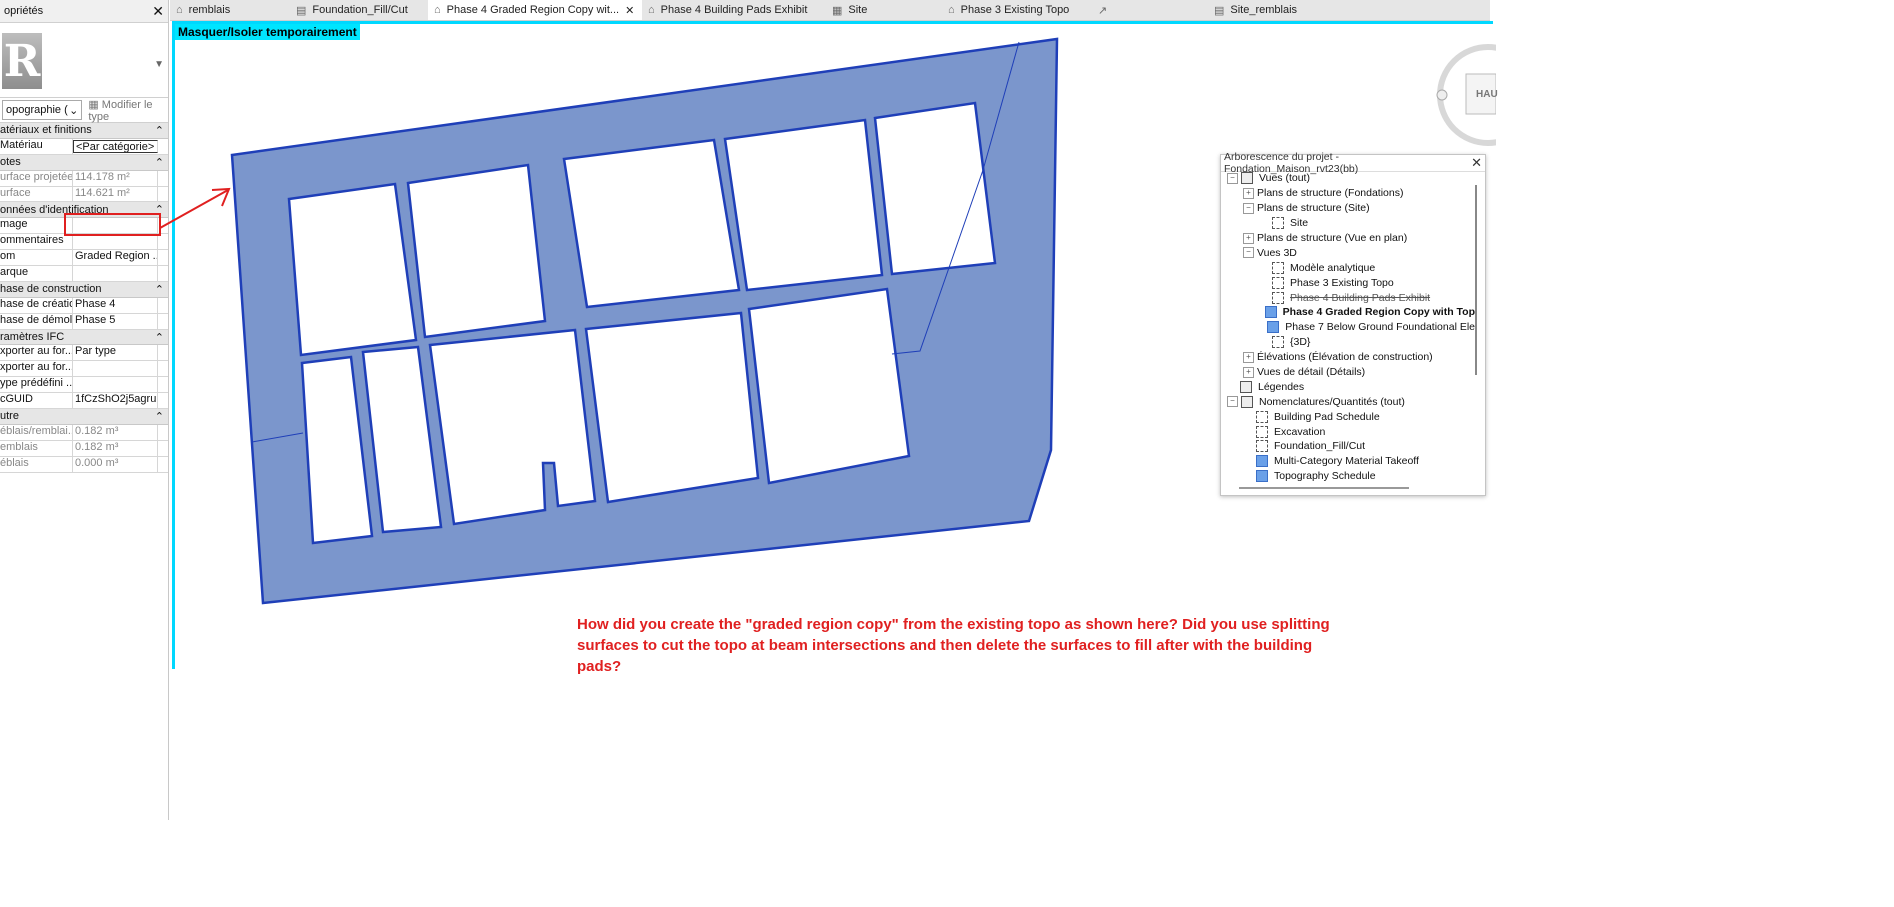  Describe the element at coordinates (84, 289) in the screenshot. I see `property-section-header: hase de construction ⌃` at that location.